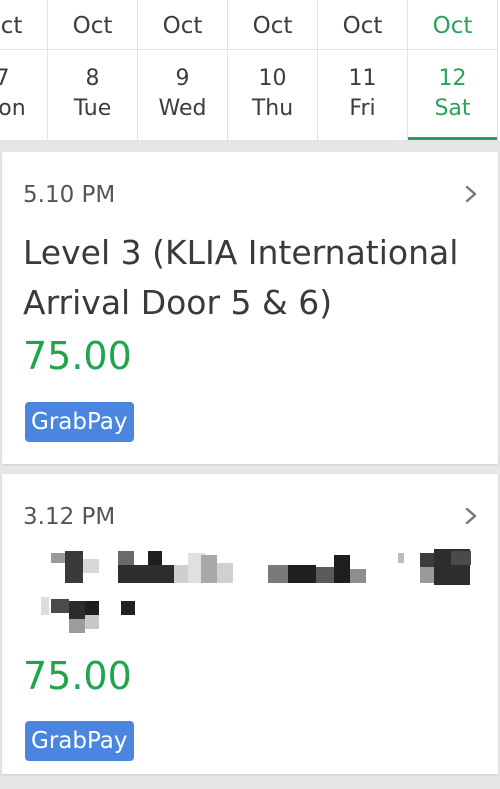 This screenshot has height=789, width=500. I want to click on date-weekday: Thu, so click(272, 108).